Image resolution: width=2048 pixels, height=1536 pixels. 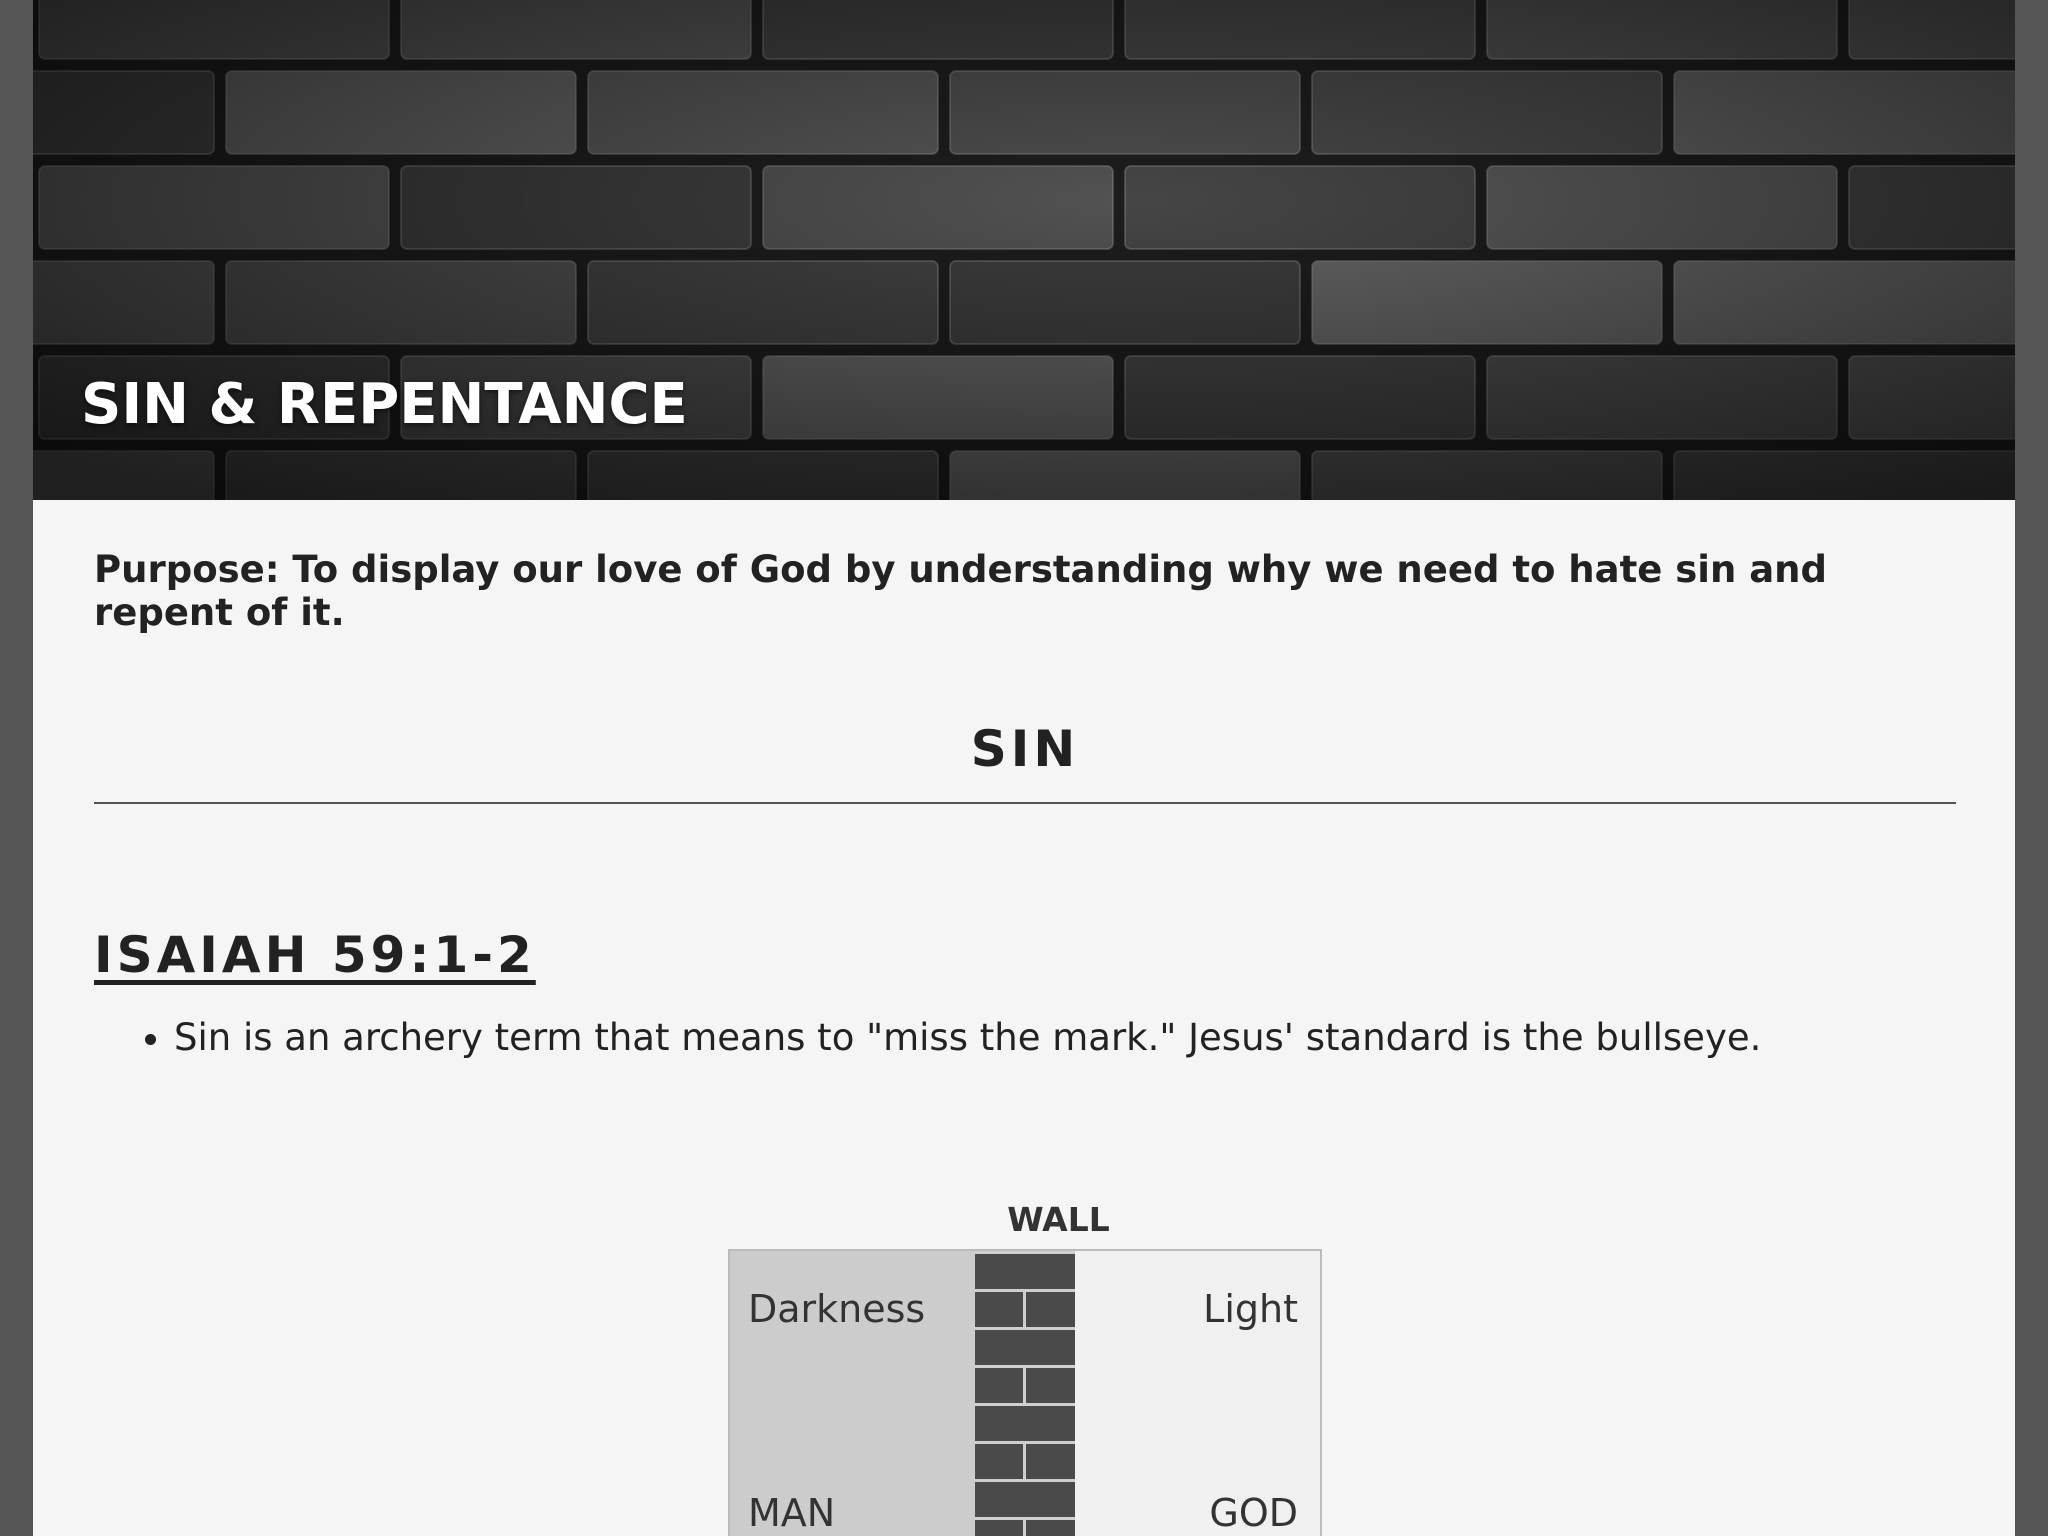 I want to click on light-label: Light, so click(x=1250, y=1309).